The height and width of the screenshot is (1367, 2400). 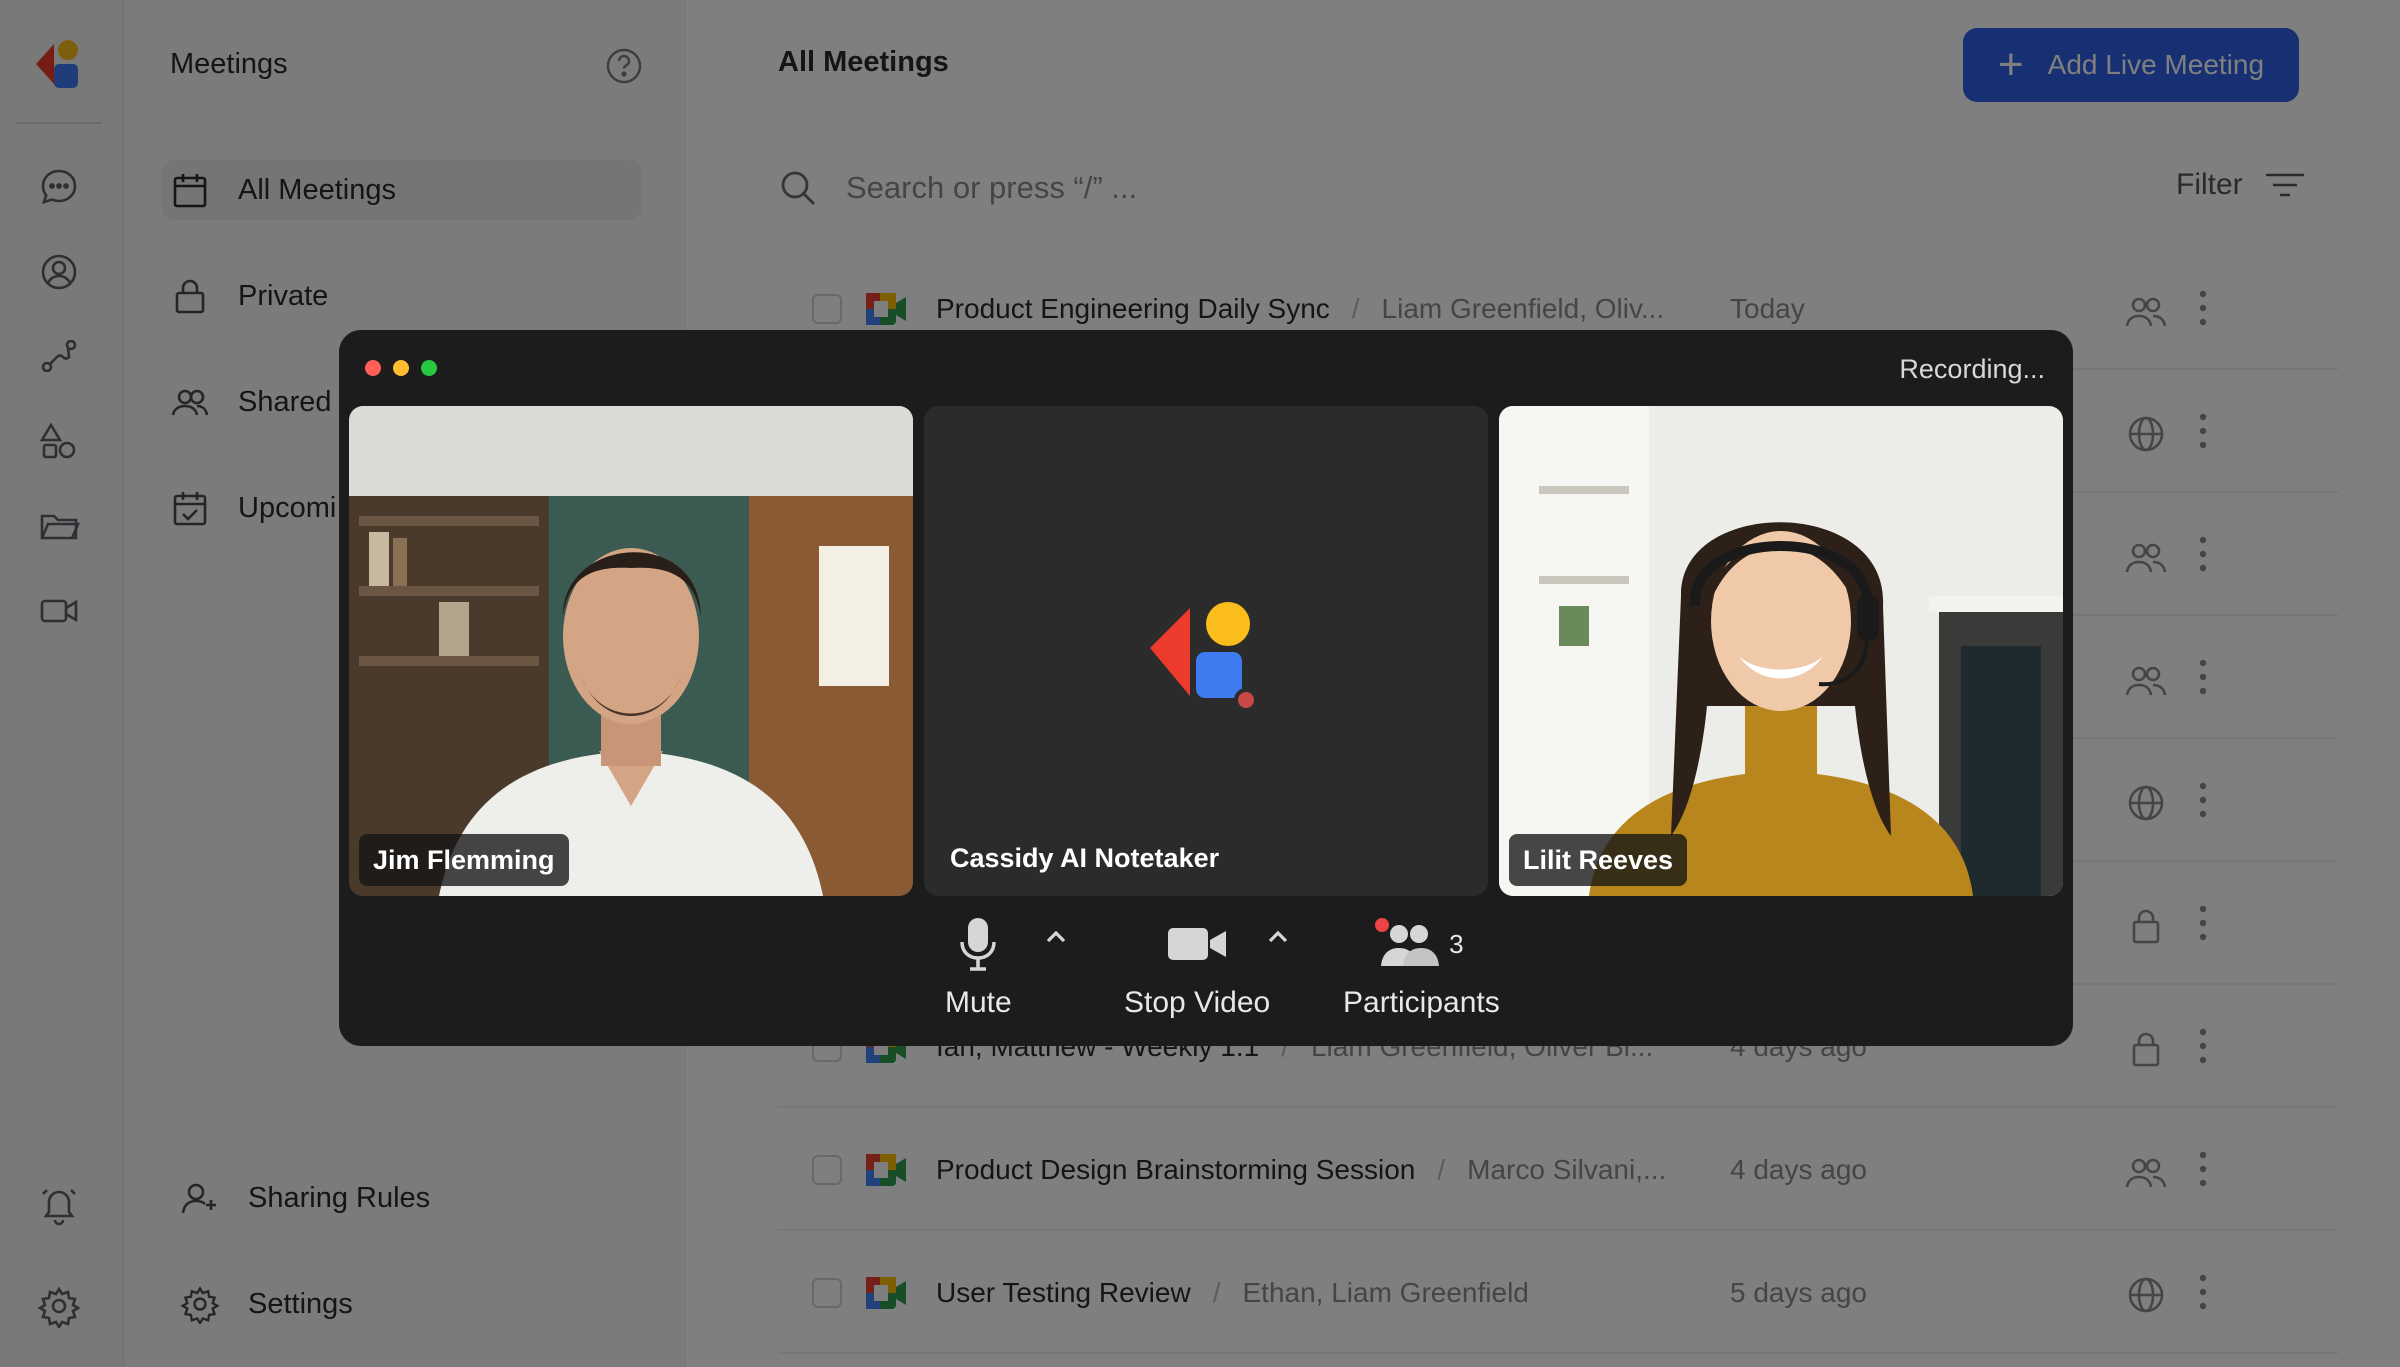 I want to click on notetaker-logo-icon, so click(x=1204, y=657).